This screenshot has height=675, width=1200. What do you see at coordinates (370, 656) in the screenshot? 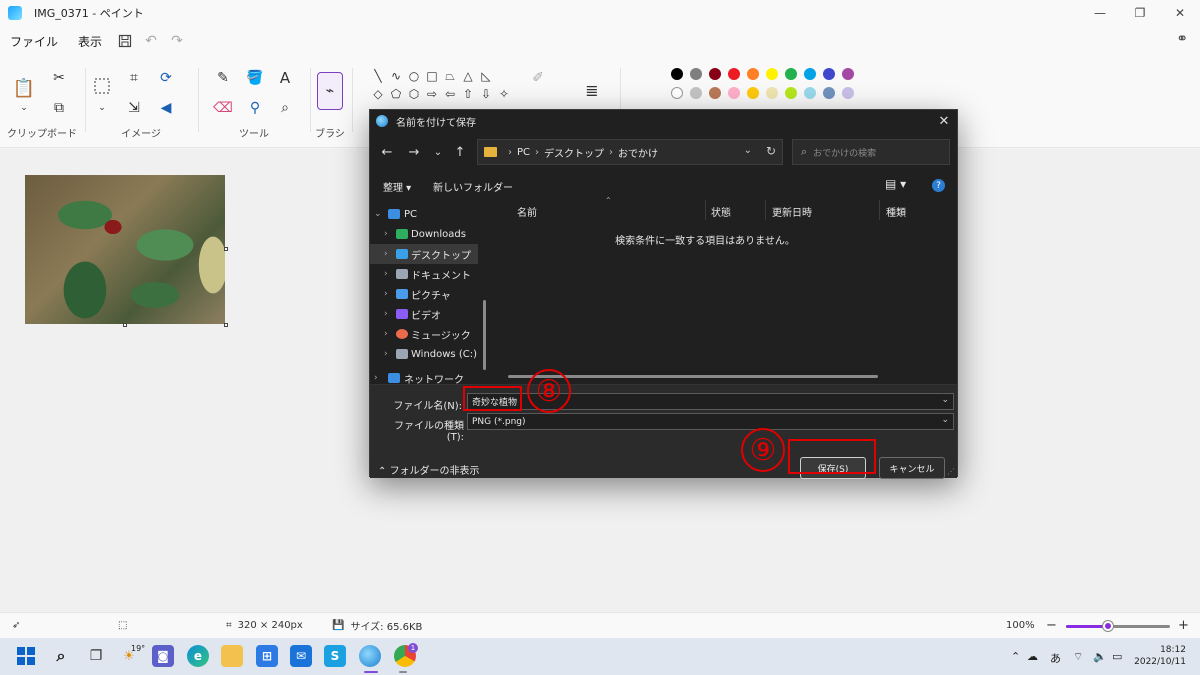
I see `paint-taskbar-icon` at bounding box center [370, 656].